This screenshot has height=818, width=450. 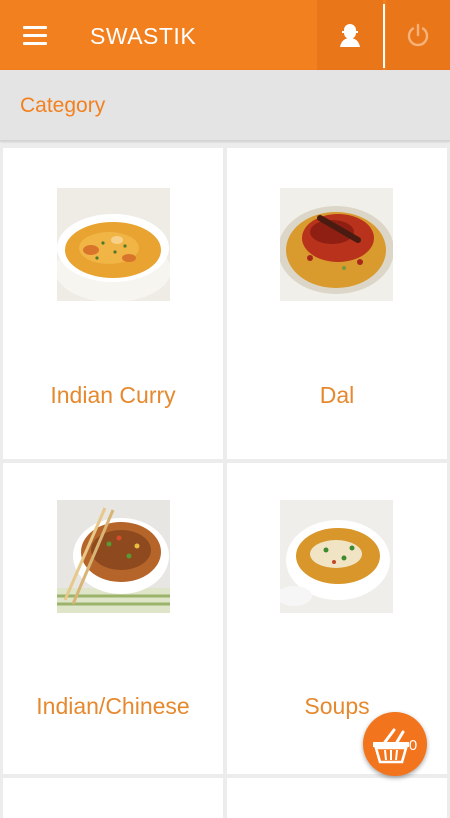 What do you see at coordinates (113, 556) in the screenshot?
I see `indian-chinese-image` at bounding box center [113, 556].